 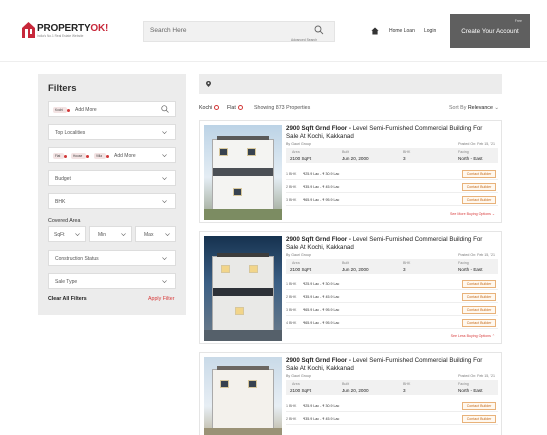 What do you see at coordinates (407, 152) in the screenshot?
I see `spec-key: BHK` at bounding box center [407, 152].